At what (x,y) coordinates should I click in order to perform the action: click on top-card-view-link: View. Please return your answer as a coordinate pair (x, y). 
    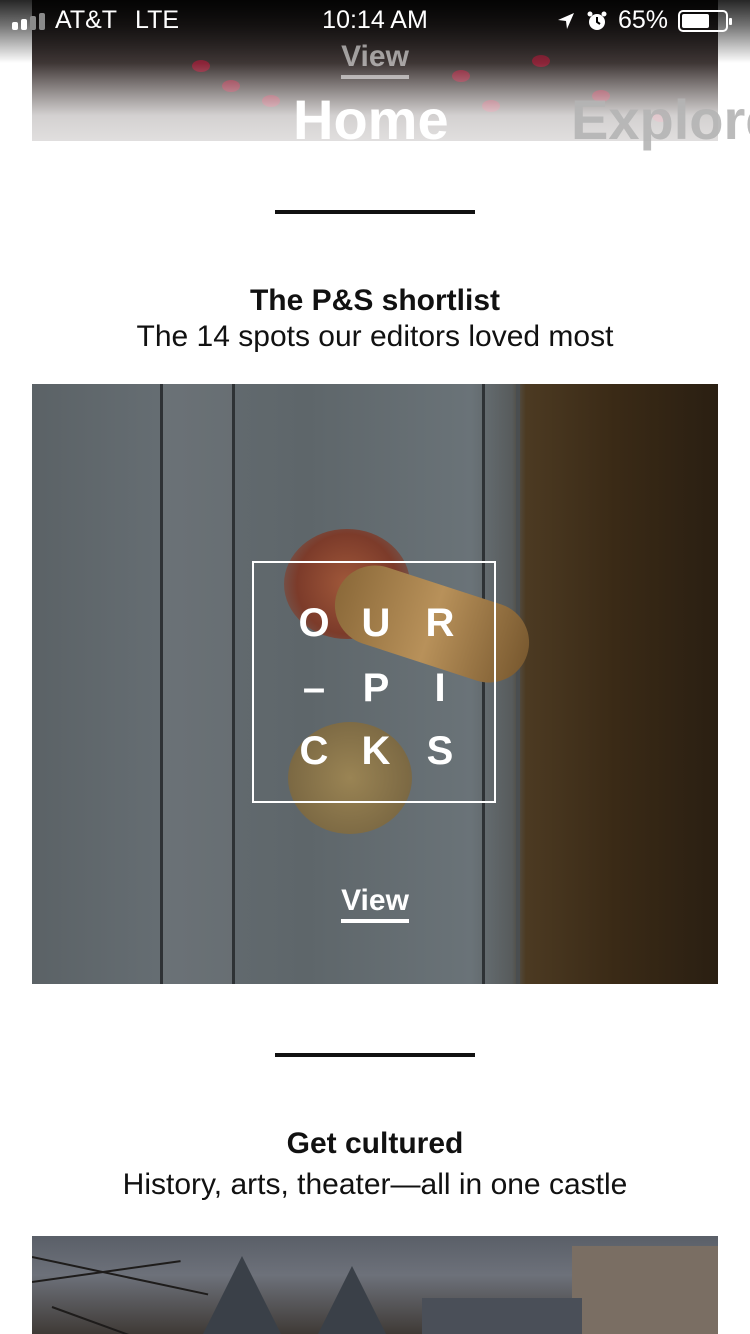
    Looking at the image, I should click on (375, 59).